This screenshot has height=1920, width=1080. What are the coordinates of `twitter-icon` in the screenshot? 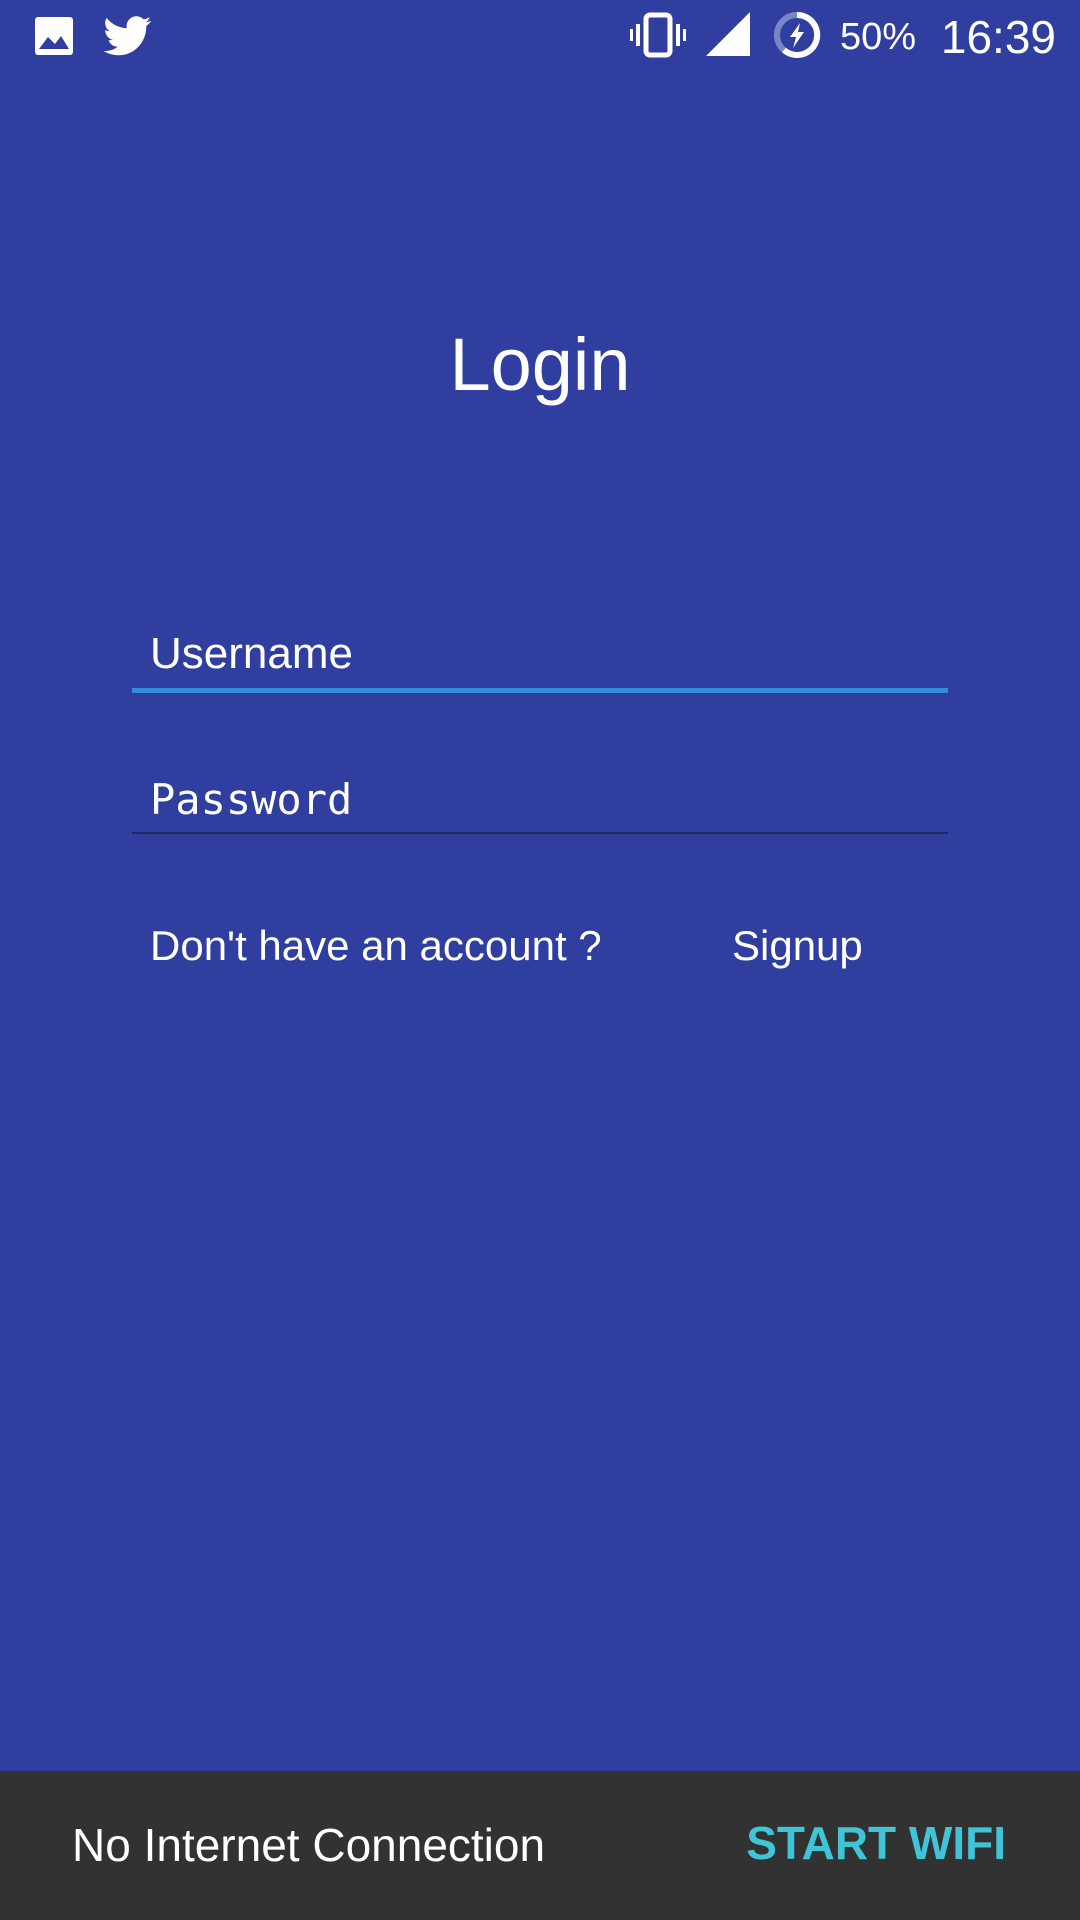 It's located at (128, 36).